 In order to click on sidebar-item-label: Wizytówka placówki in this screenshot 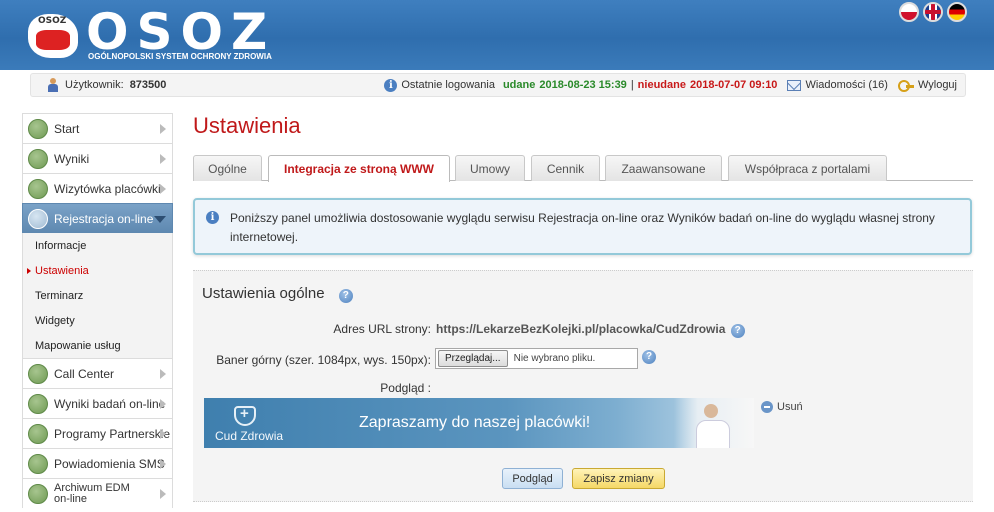, I will do `click(107, 188)`.